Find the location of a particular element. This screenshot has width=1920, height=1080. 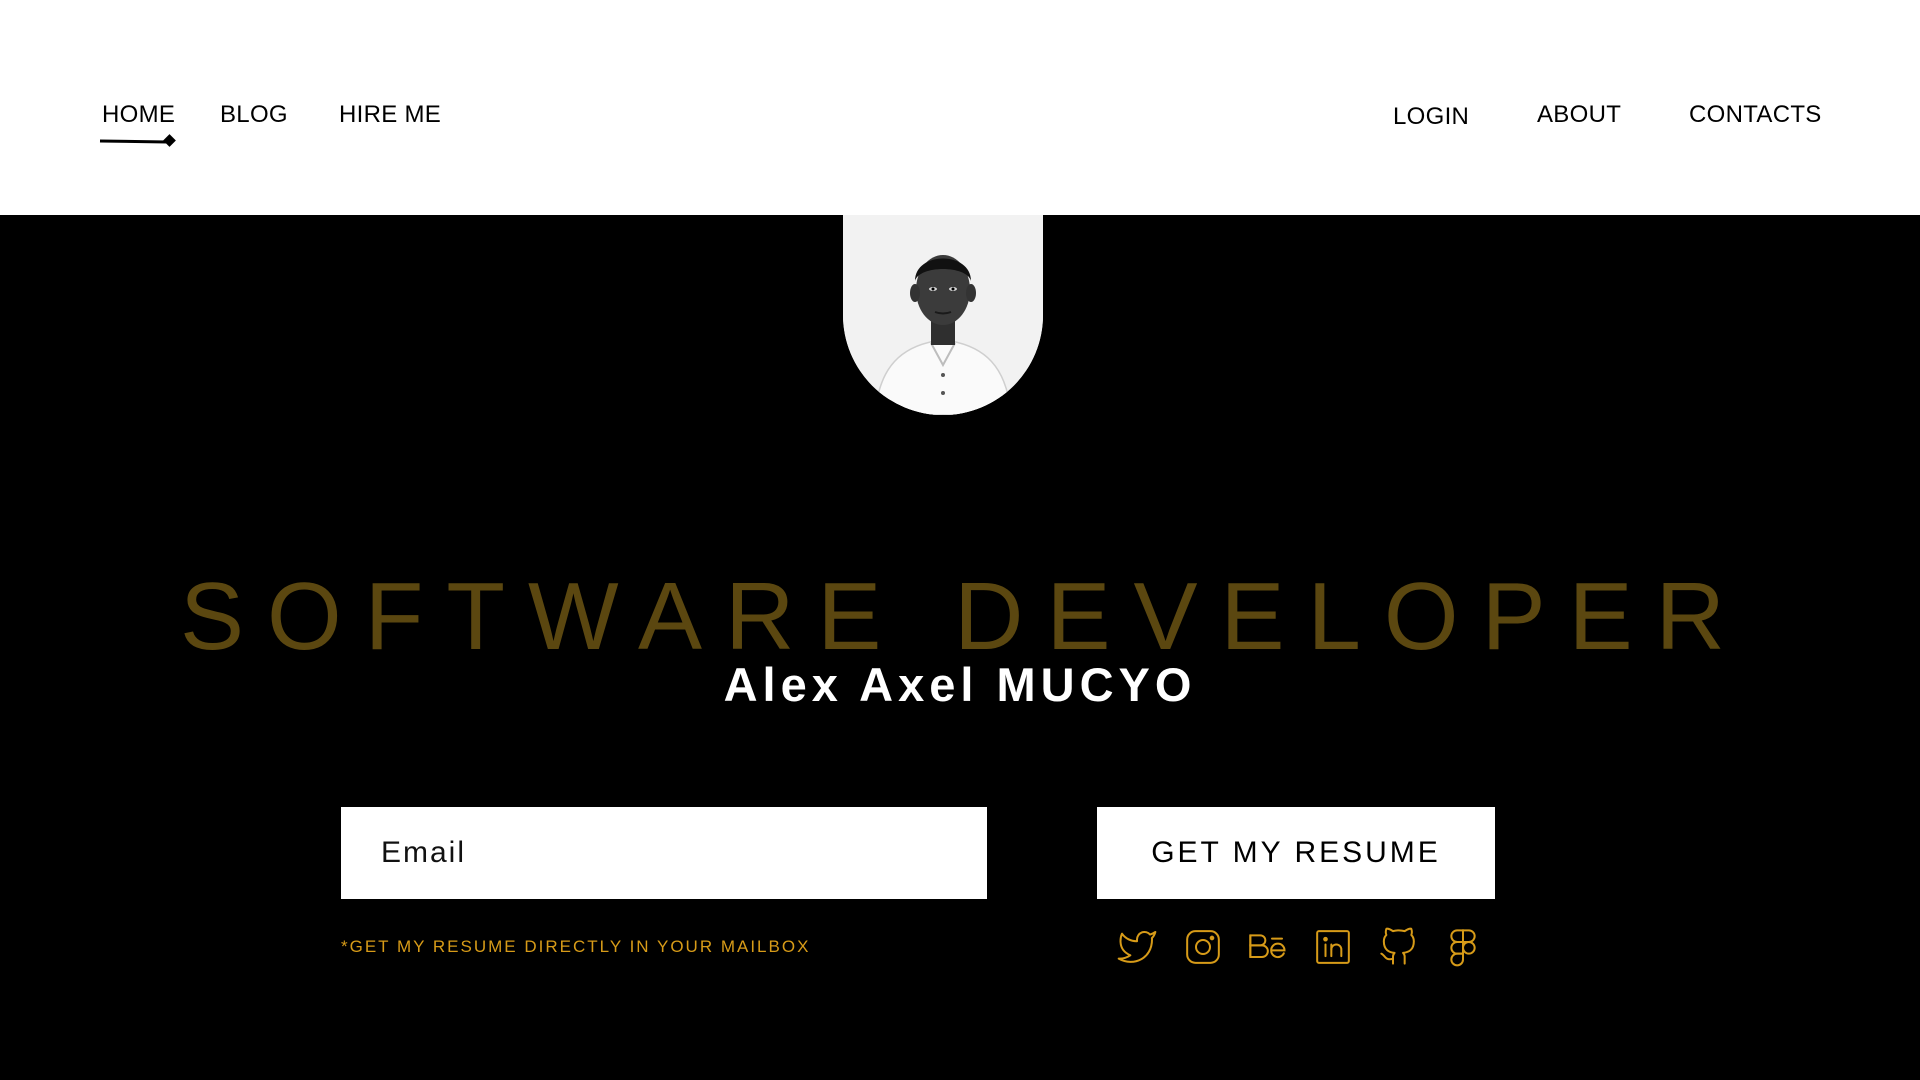

figma-icon is located at coordinates (1463, 947).